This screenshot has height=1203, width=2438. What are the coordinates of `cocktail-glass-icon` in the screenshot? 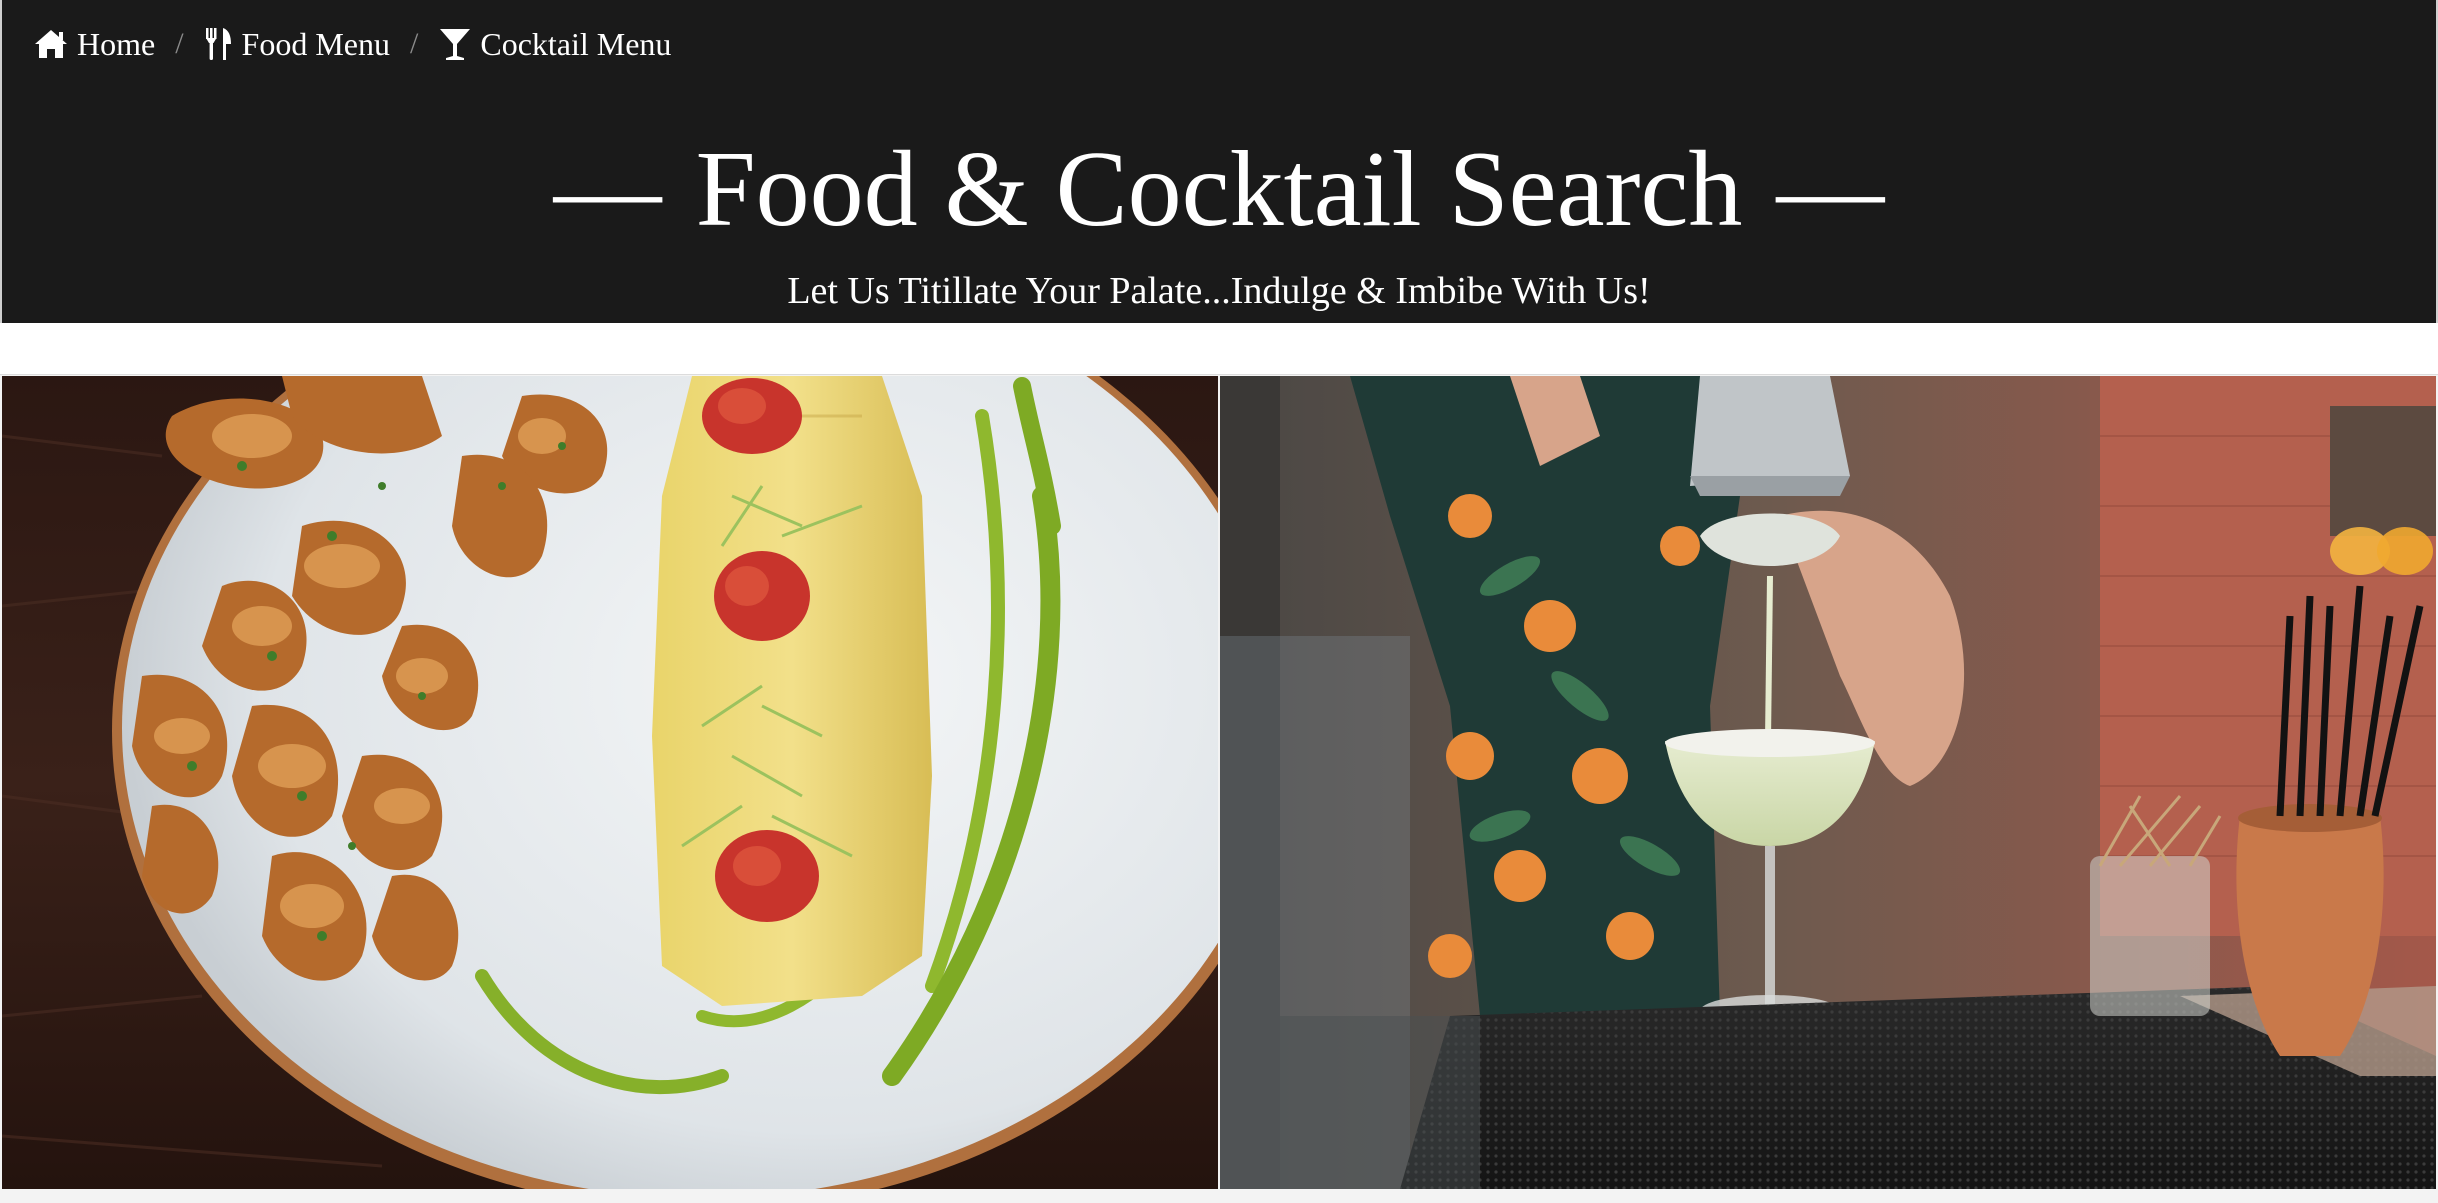 It's located at (455, 44).